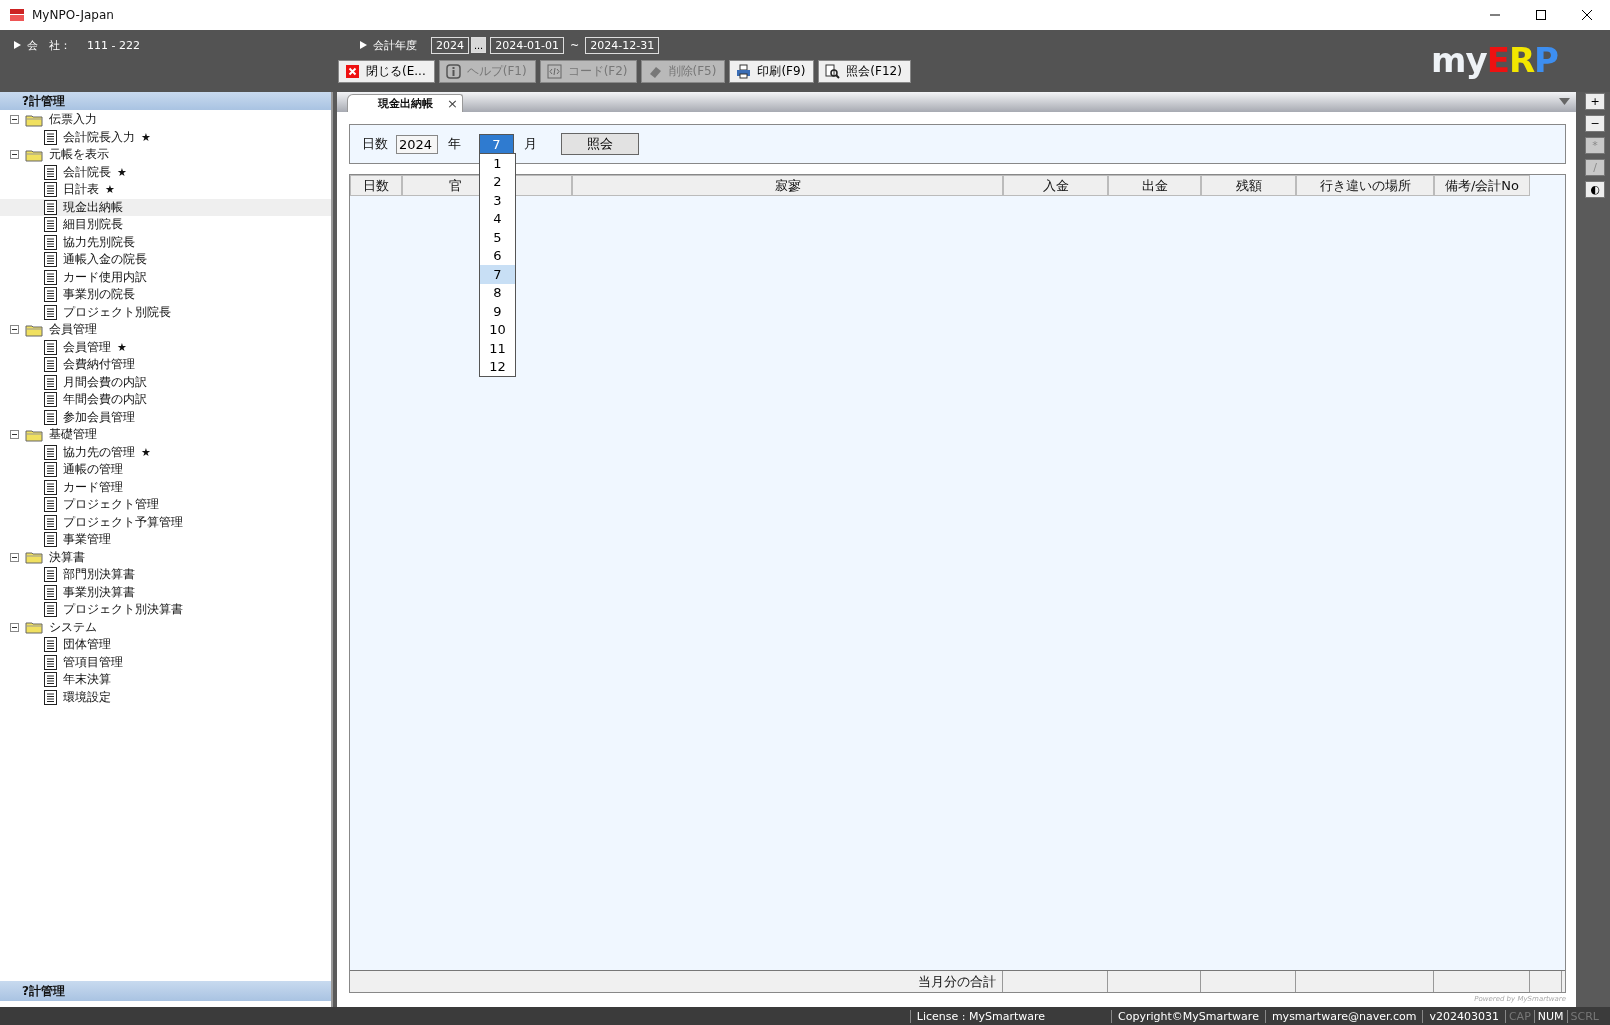  What do you see at coordinates (1248, 185) in the screenshot?
I see `column-header: 残額` at bounding box center [1248, 185].